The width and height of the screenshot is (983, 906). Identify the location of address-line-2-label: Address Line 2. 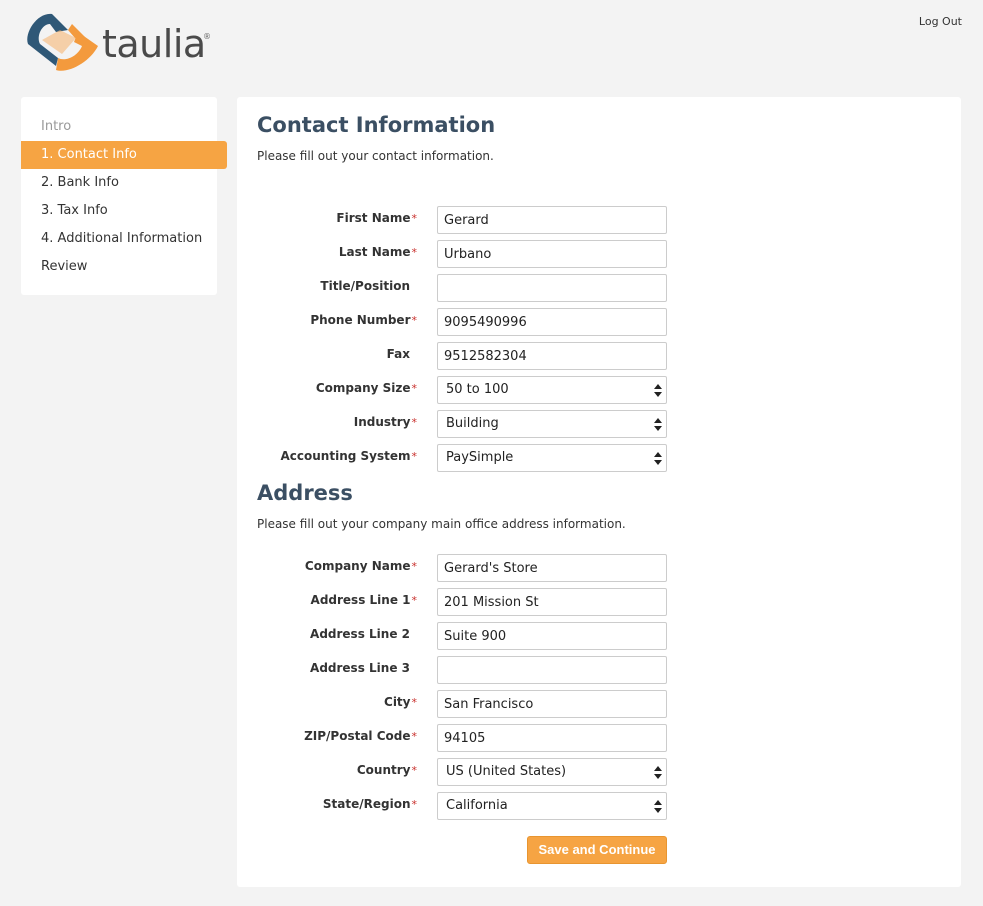
(360, 634).